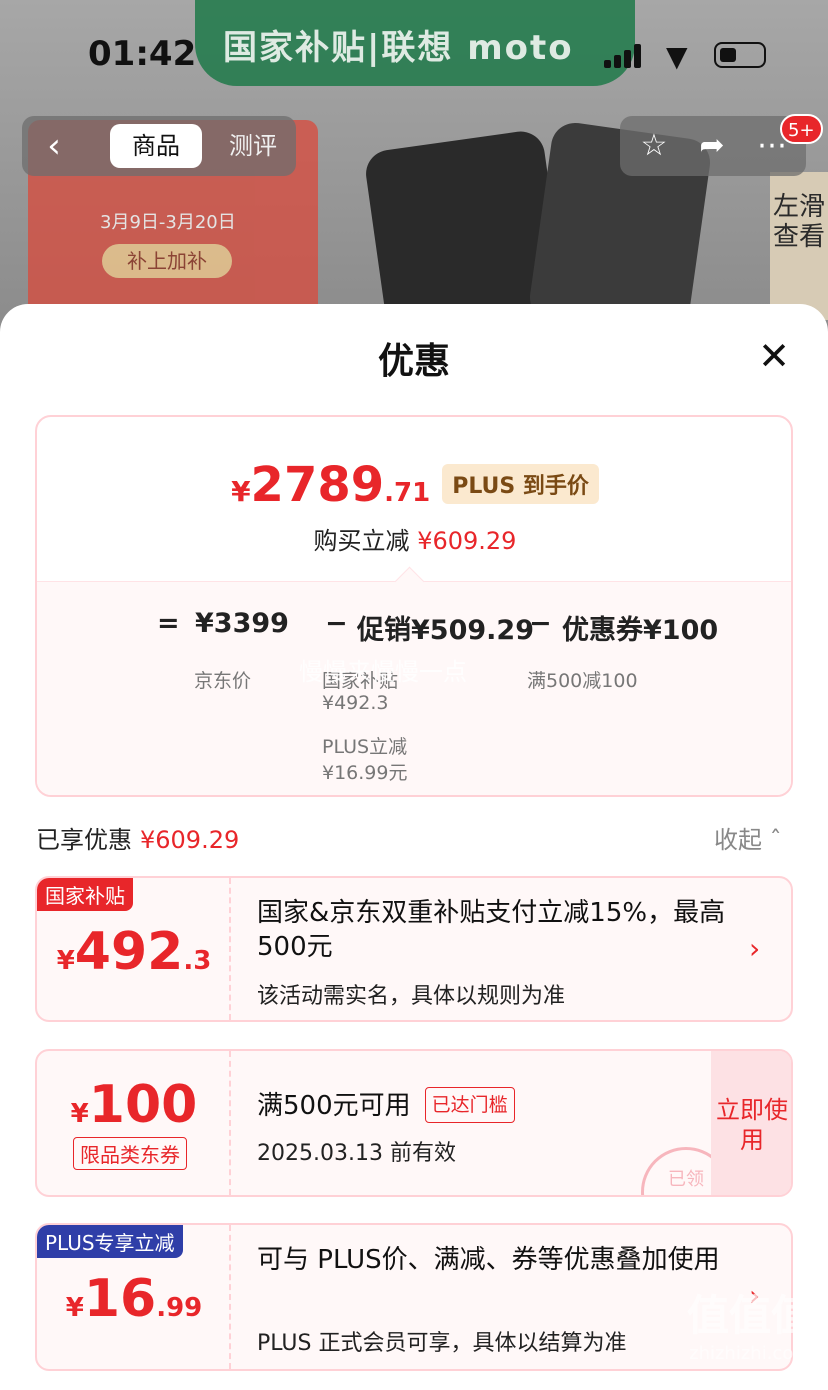  I want to click on use-now-button: 立即使用, so click(751, 1123).